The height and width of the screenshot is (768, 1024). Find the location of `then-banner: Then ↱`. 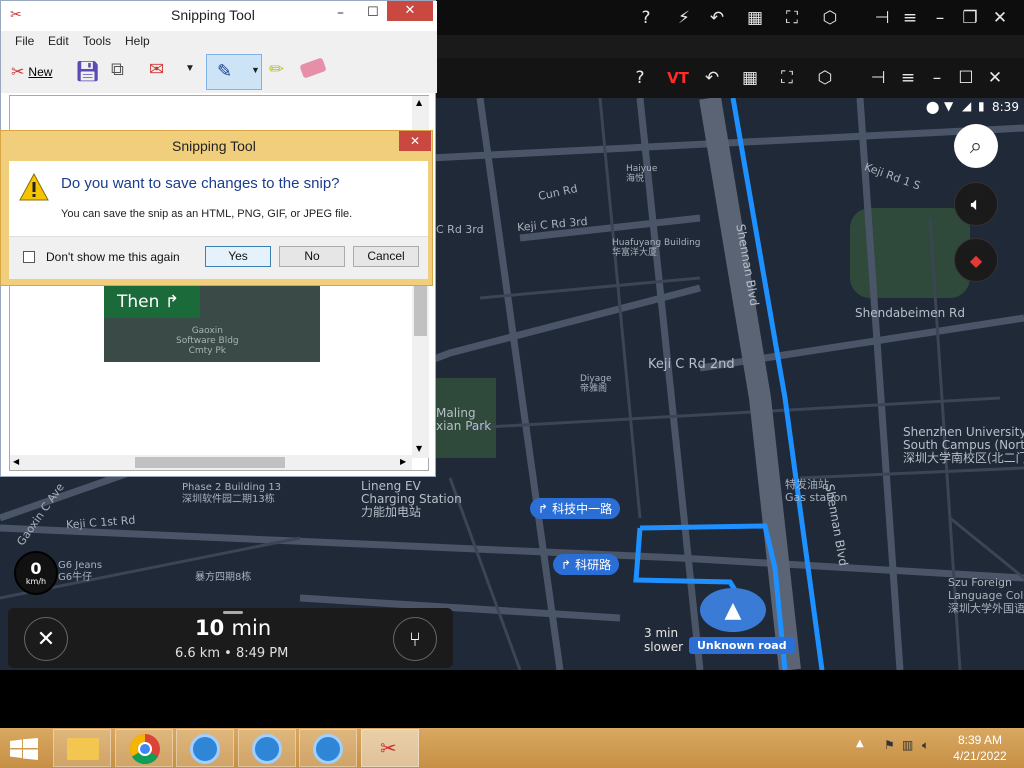

then-banner: Then ↱ is located at coordinates (152, 302).